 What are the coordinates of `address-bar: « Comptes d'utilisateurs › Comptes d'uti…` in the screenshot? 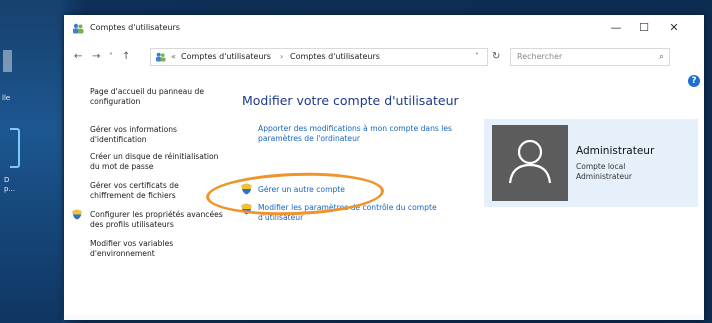 It's located at (319, 57).